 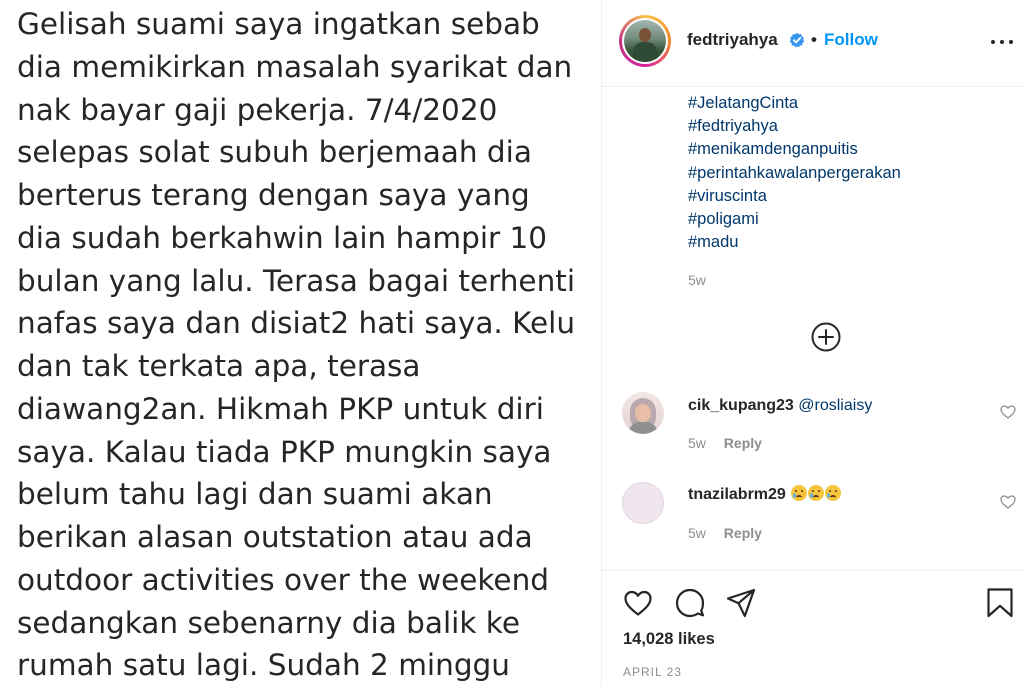 I want to click on post-header: fedtriyahya • Follow, so click(x=813, y=43).